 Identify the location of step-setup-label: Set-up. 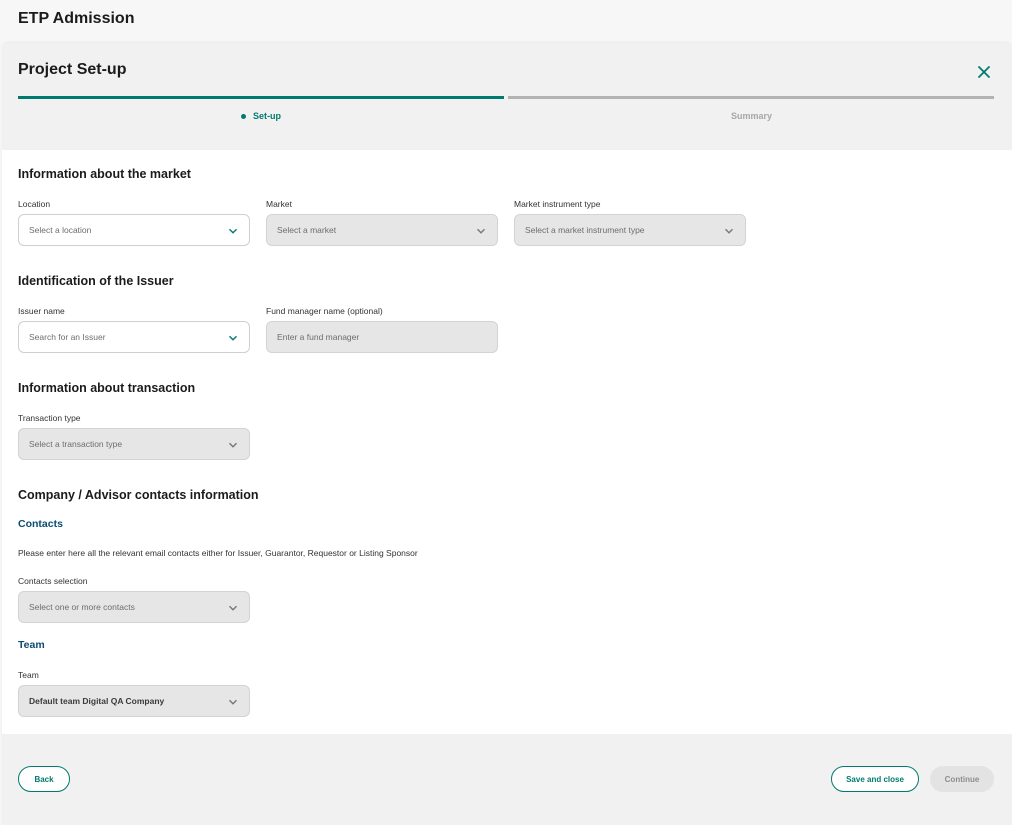
(267, 116).